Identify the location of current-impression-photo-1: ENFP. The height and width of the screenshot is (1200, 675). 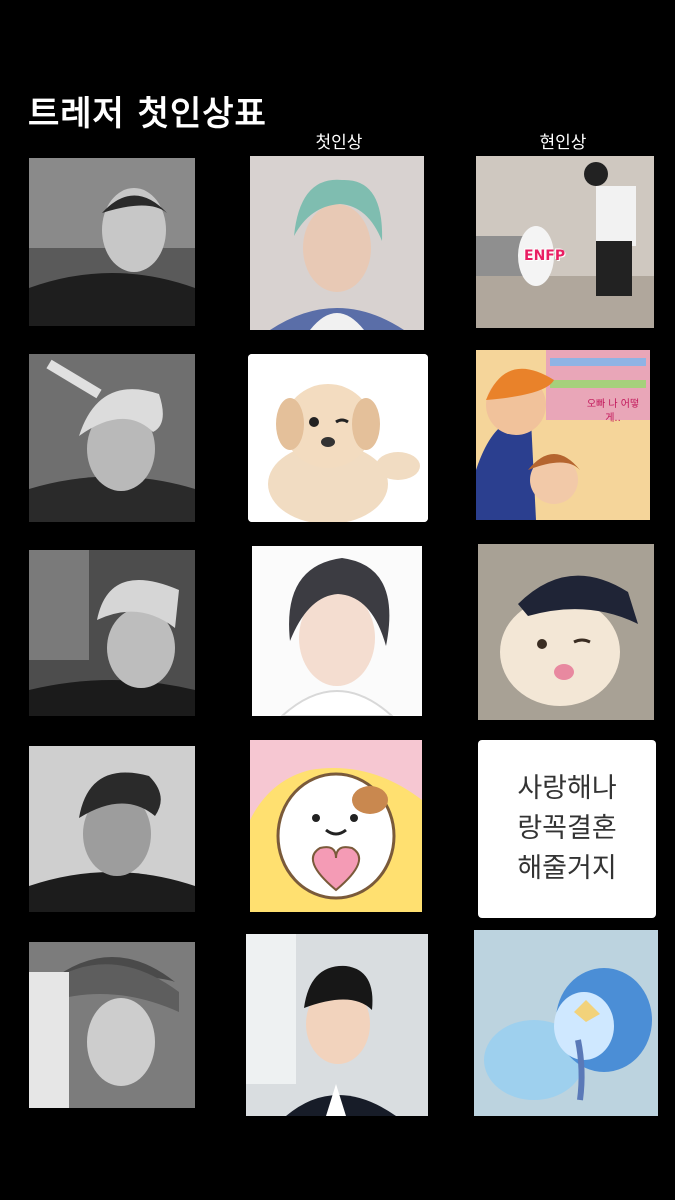
(565, 242).